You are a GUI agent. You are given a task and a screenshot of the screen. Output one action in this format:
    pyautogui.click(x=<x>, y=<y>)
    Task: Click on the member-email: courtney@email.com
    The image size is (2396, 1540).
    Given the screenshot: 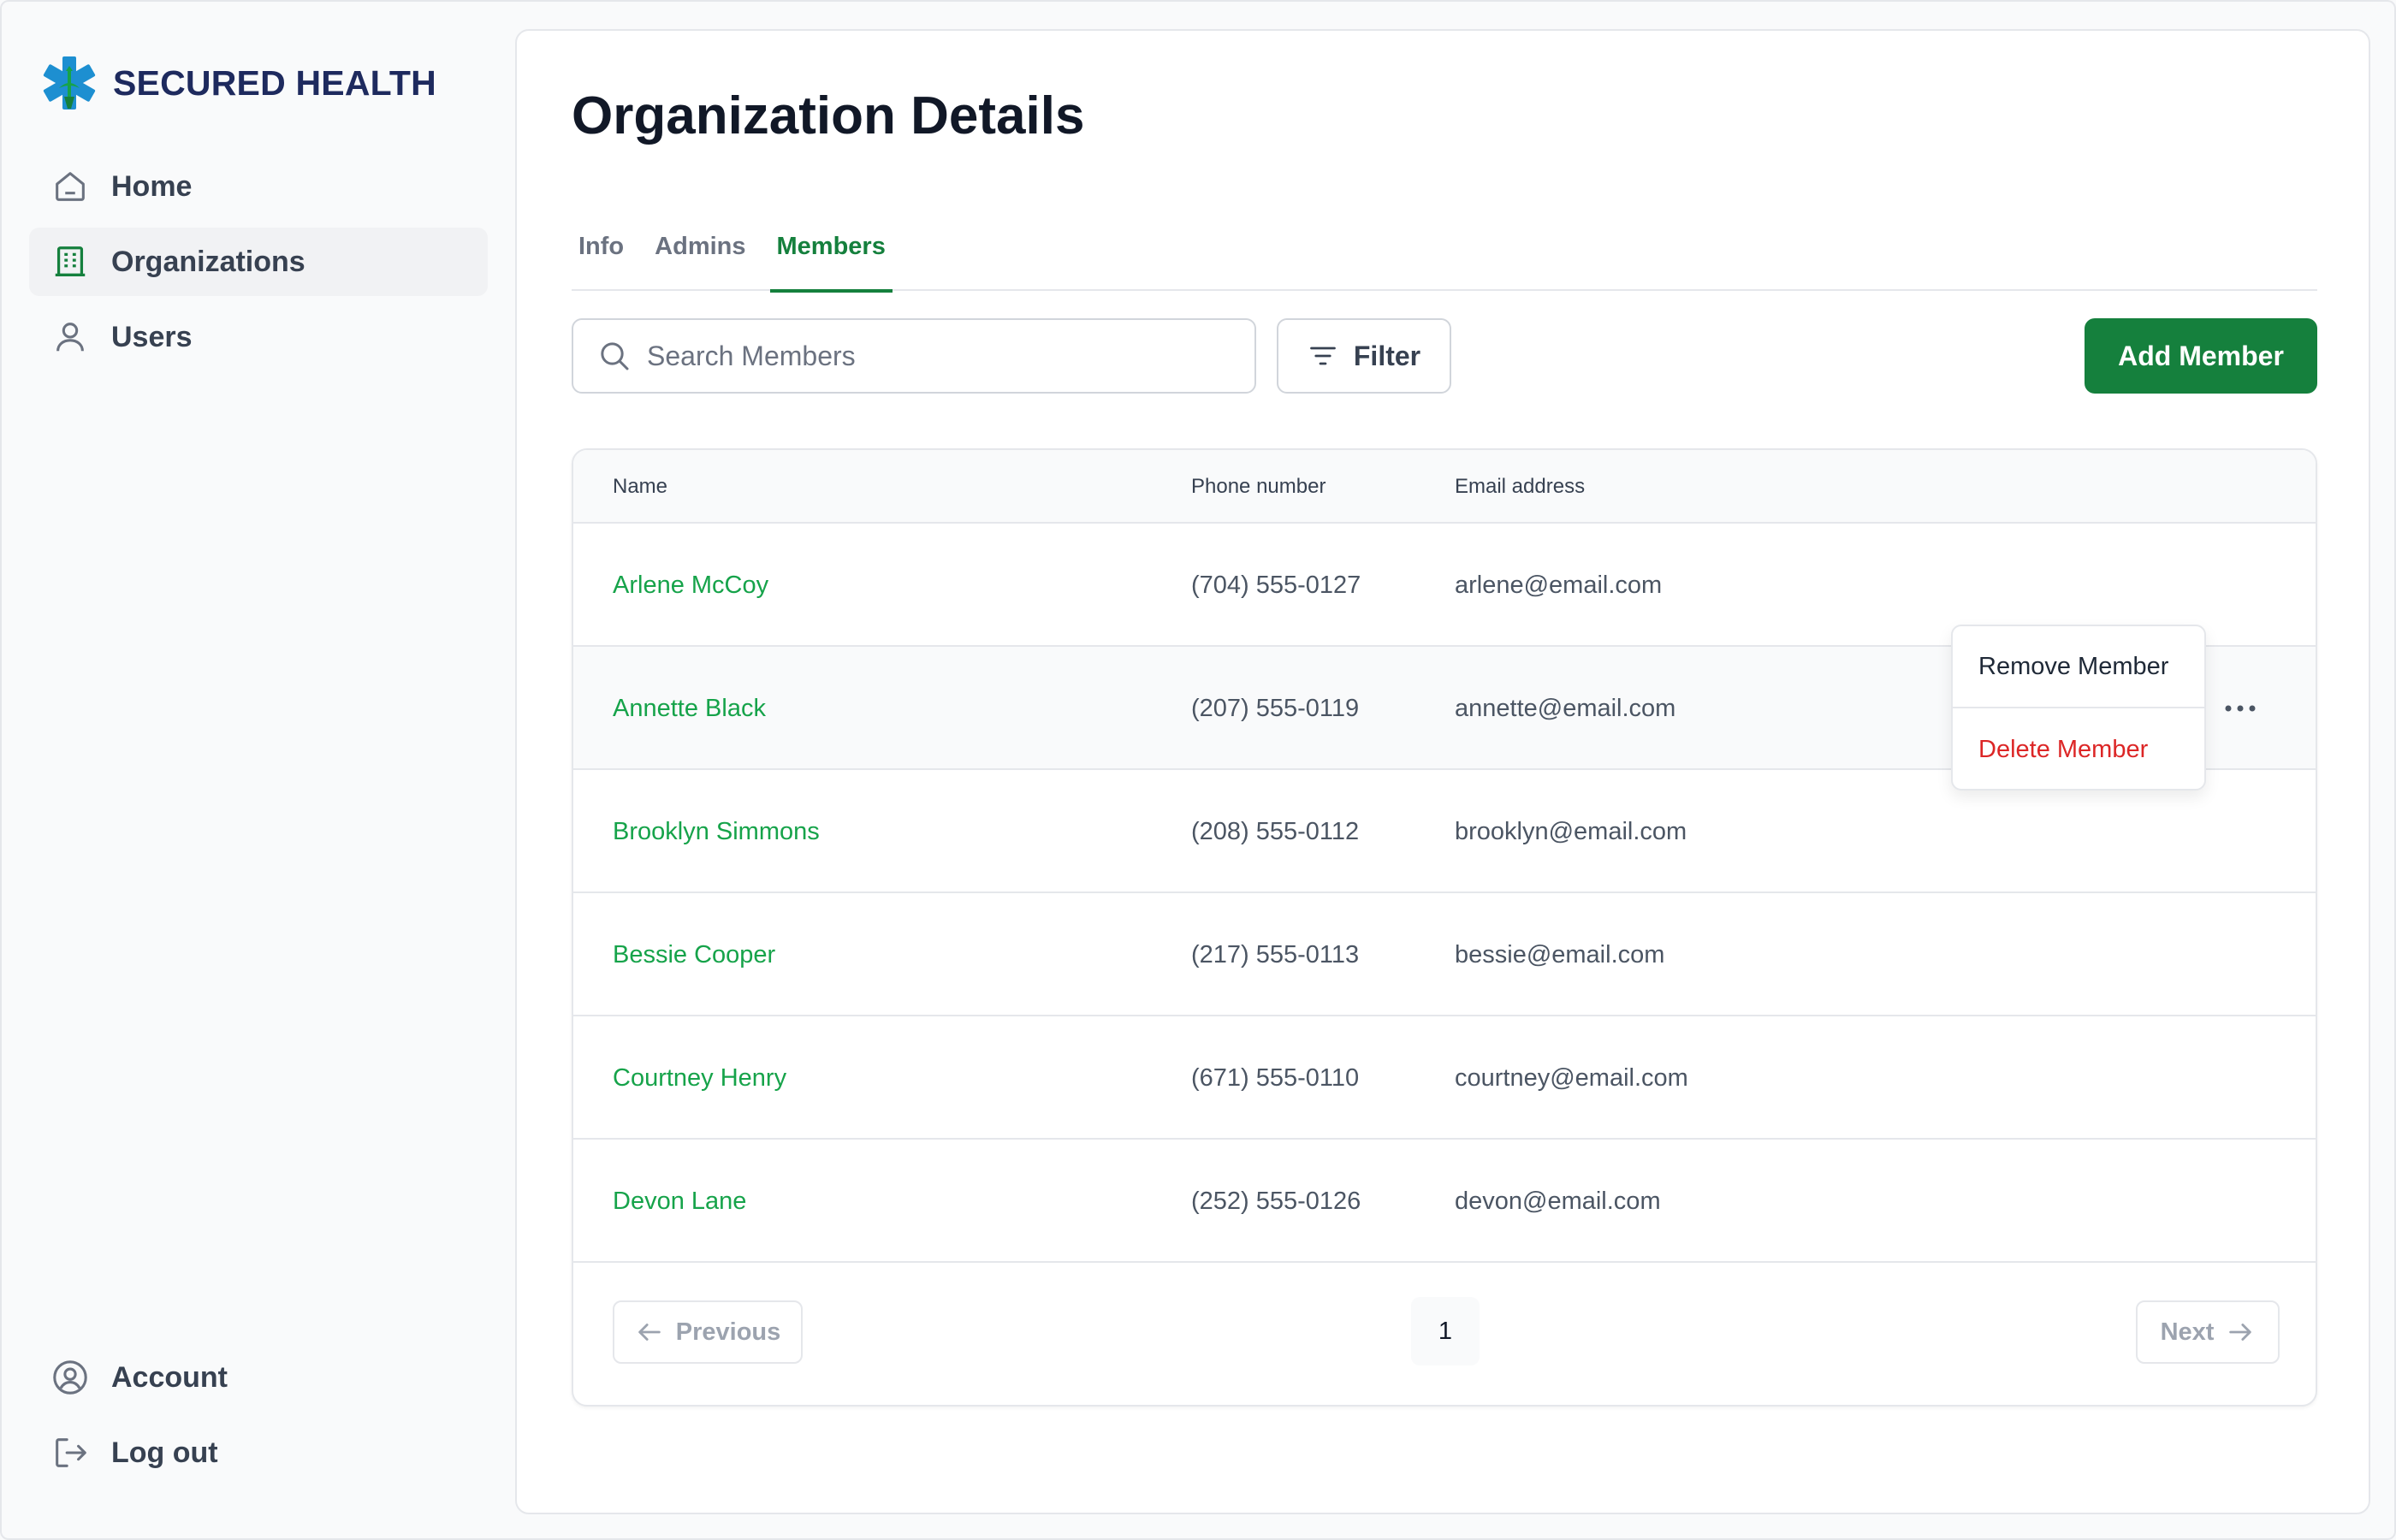 What is the action you would take?
    pyautogui.click(x=1571, y=1077)
    